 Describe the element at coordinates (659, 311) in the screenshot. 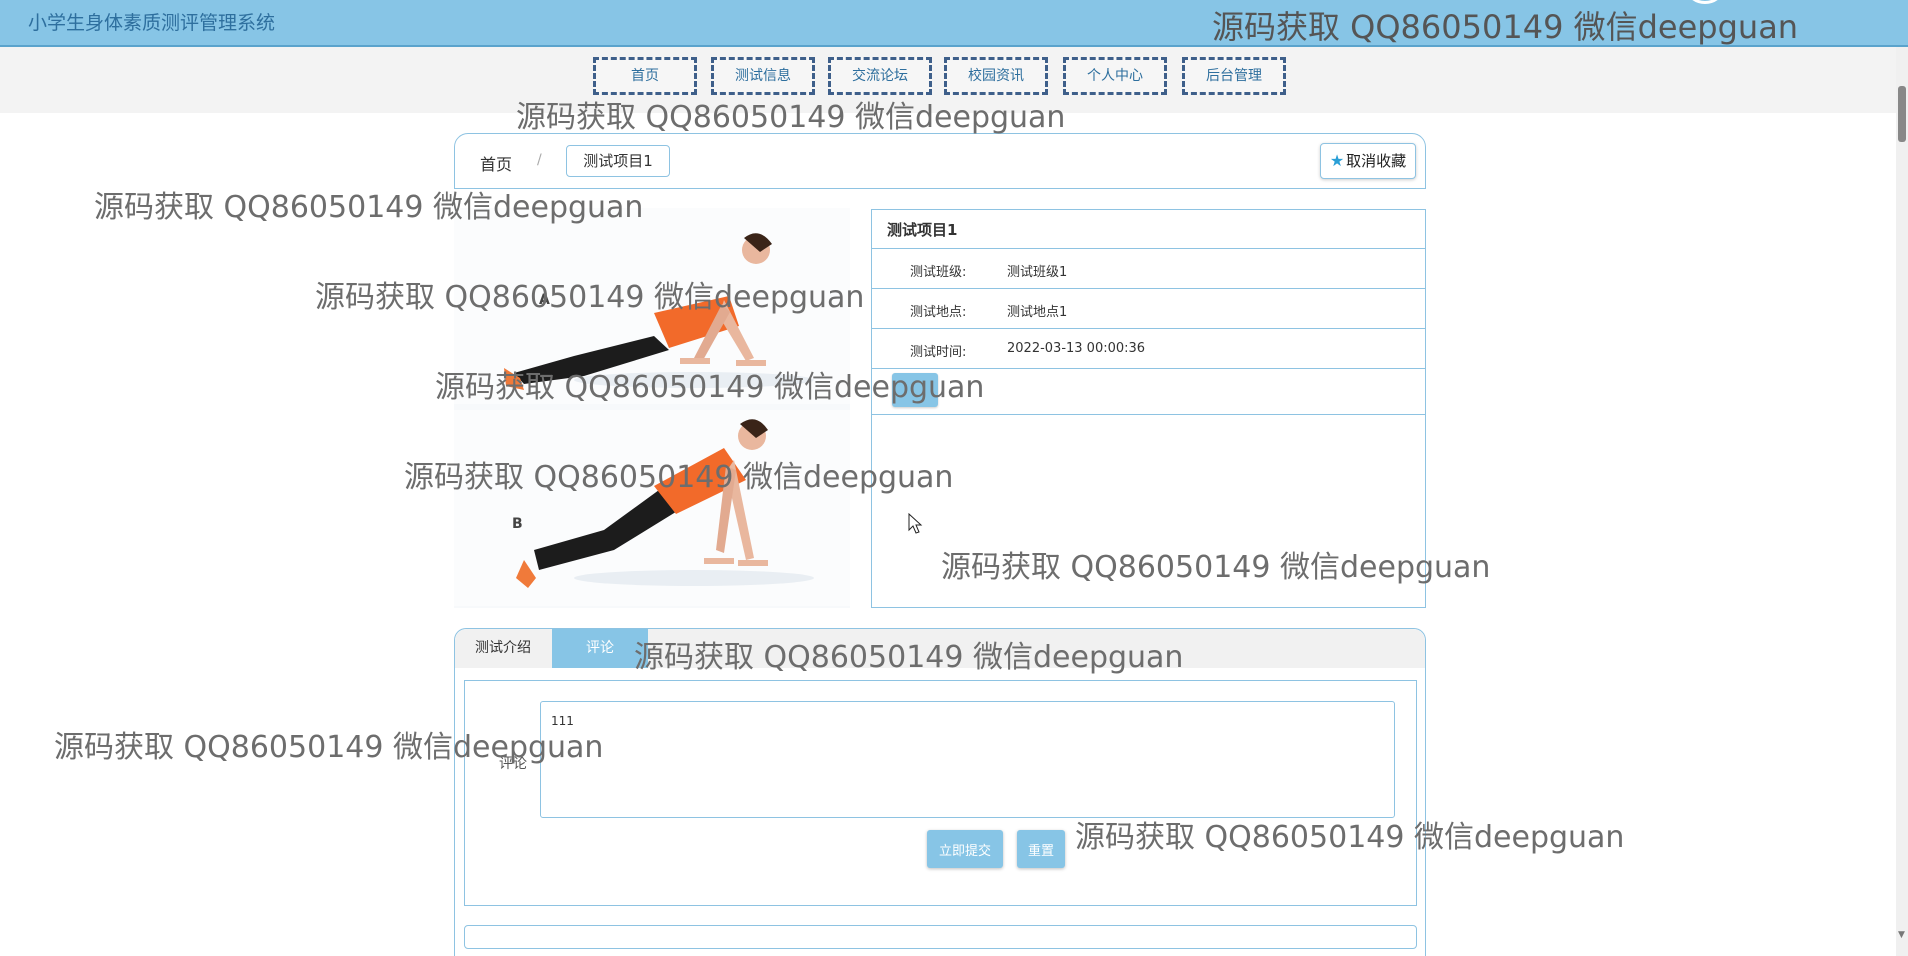

I see `plank-illustration-a` at that location.